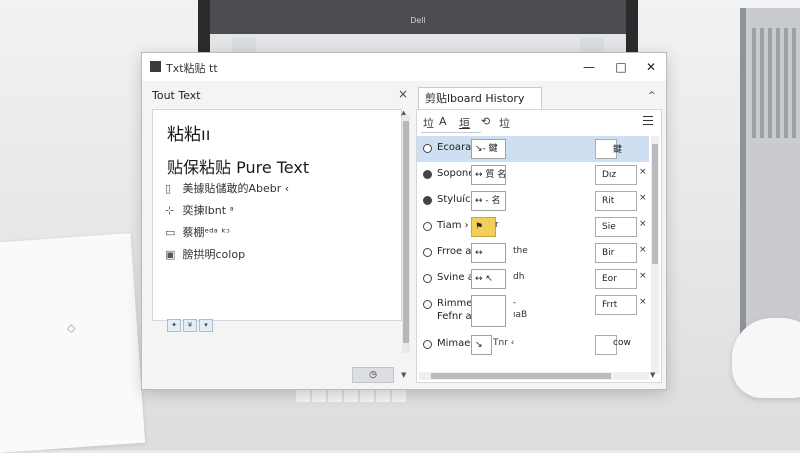 This screenshot has height=453, width=800. What do you see at coordinates (648, 122) in the screenshot?
I see `menu-icon` at bounding box center [648, 122].